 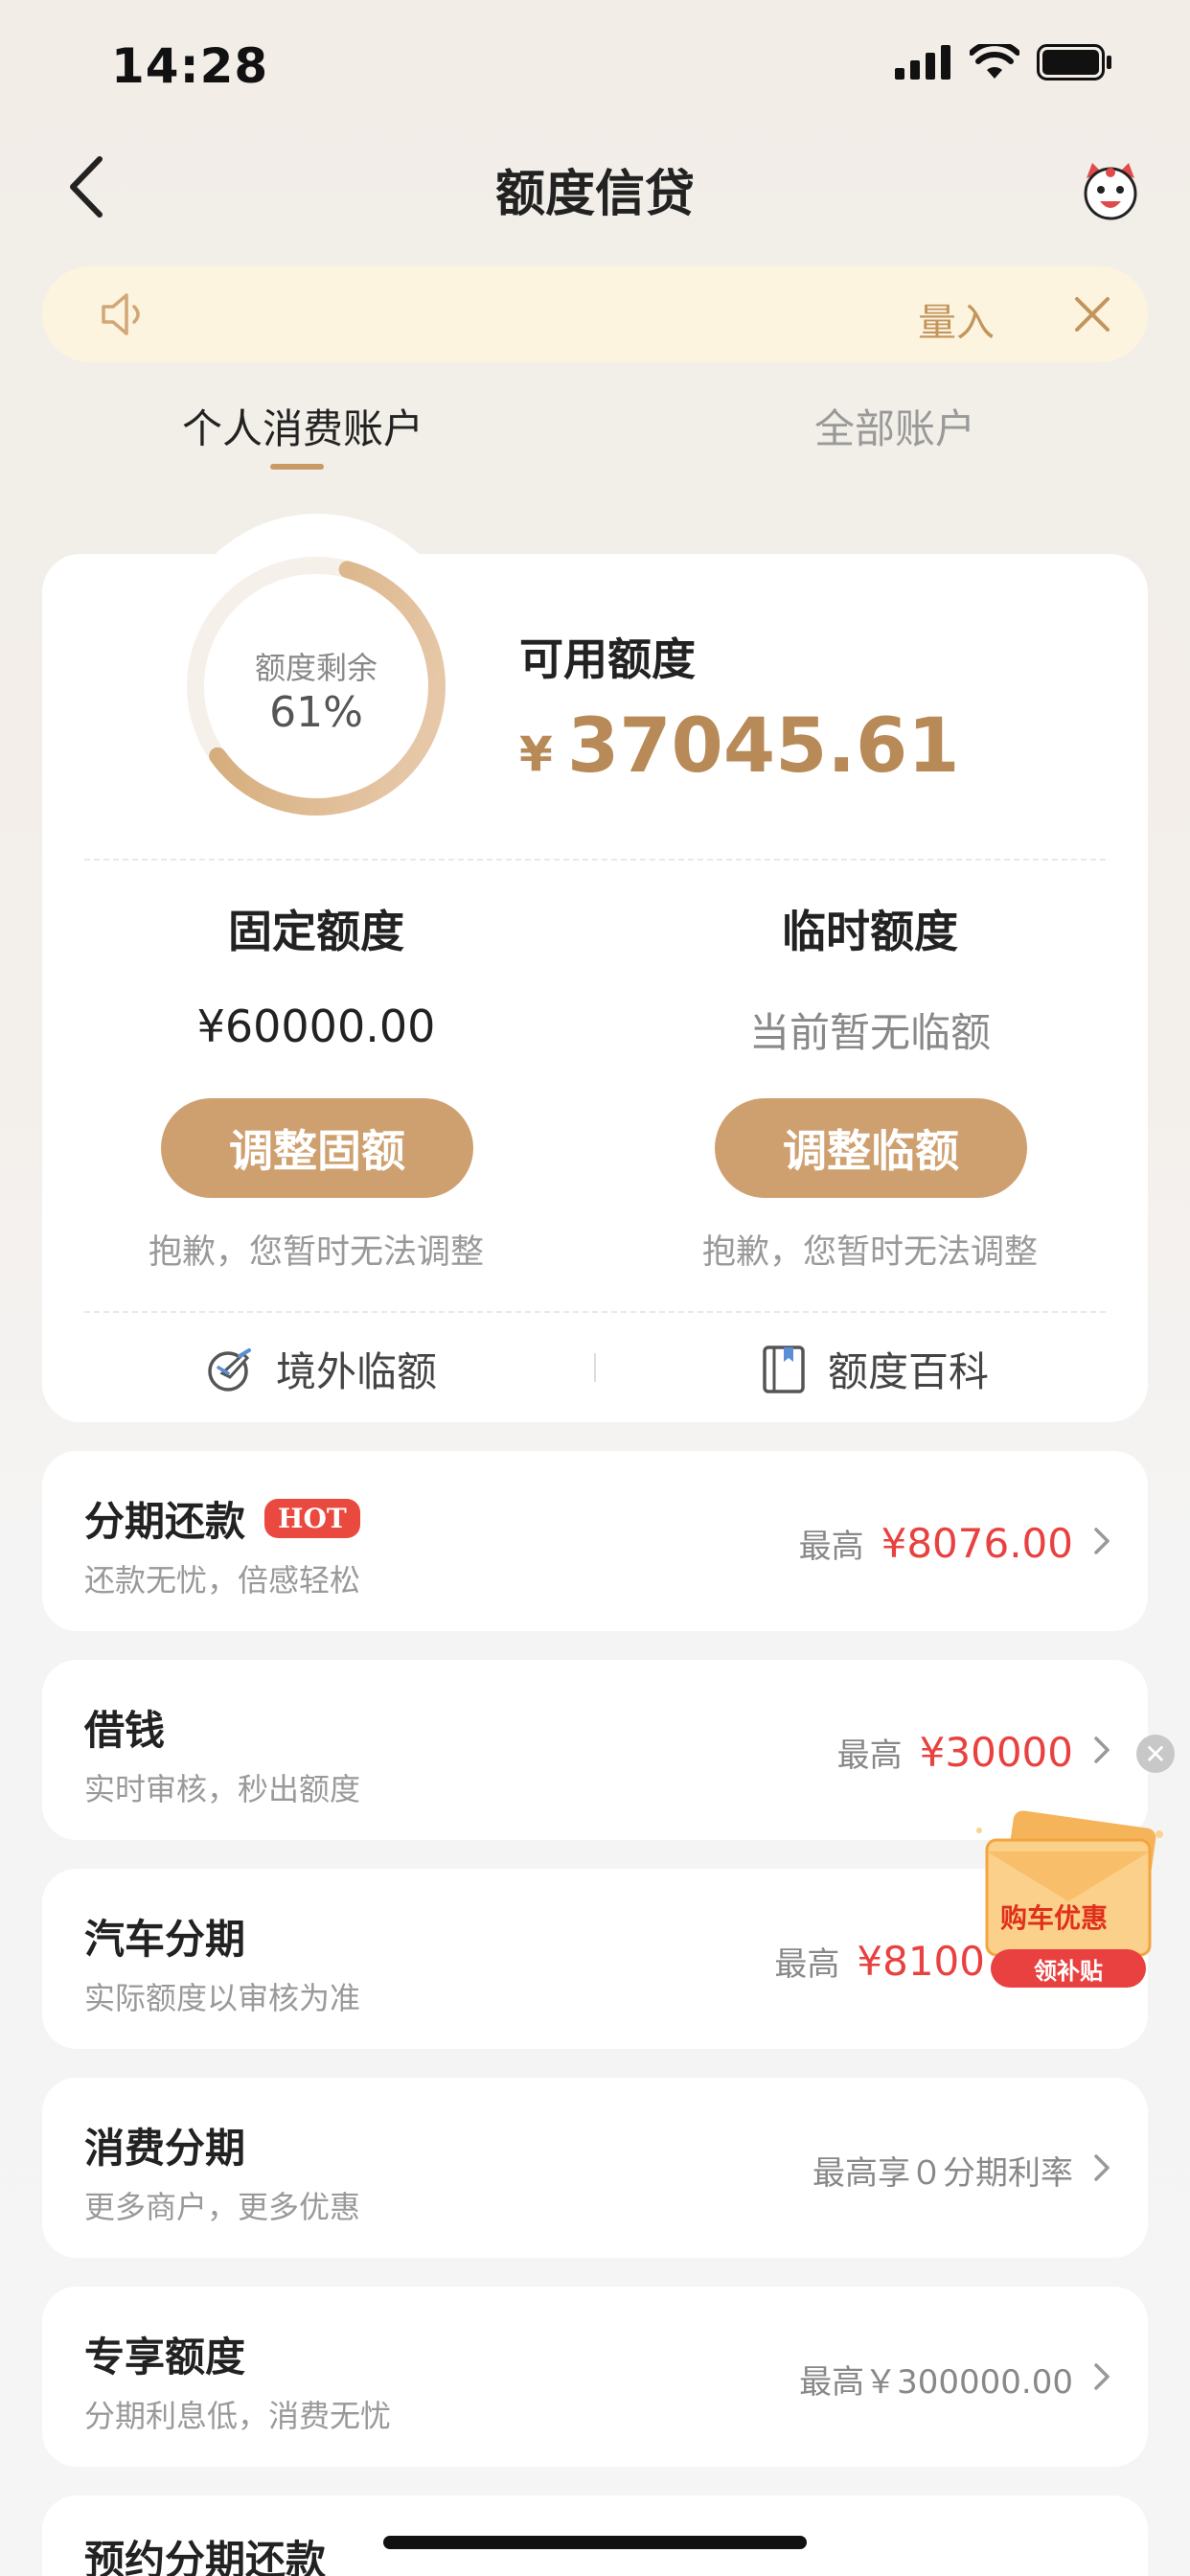 What do you see at coordinates (607, 659) in the screenshot?
I see `available-label: 可用额度` at bounding box center [607, 659].